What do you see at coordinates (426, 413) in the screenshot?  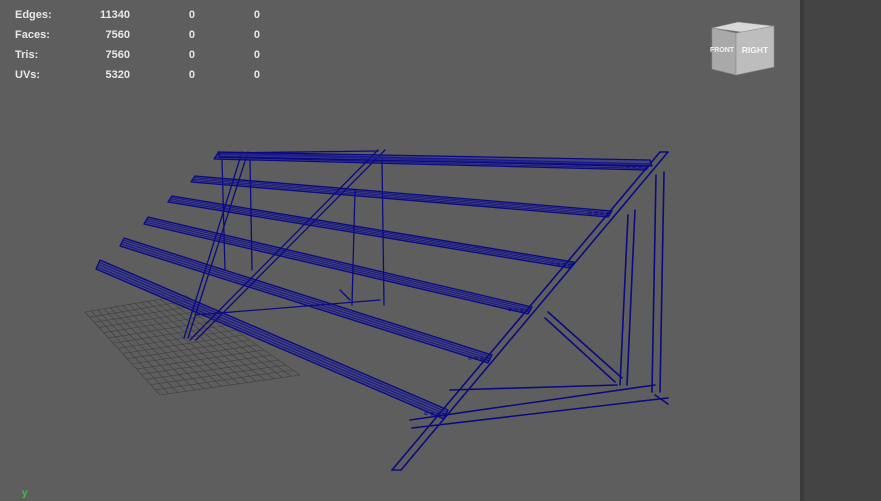 I see `plank-bolt` at bounding box center [426, 413].